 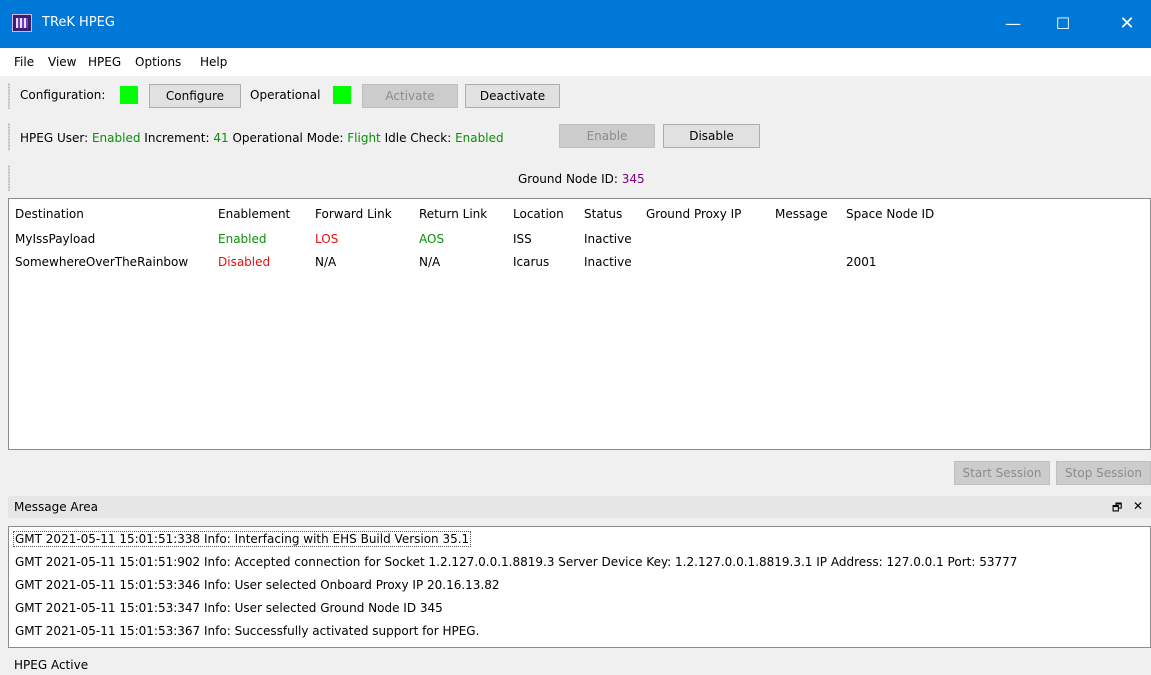 What do you see at coordinates (63, 95) in the screenshot?
I see `configuration-label: Configuration:` at bounding box center [63, 95].